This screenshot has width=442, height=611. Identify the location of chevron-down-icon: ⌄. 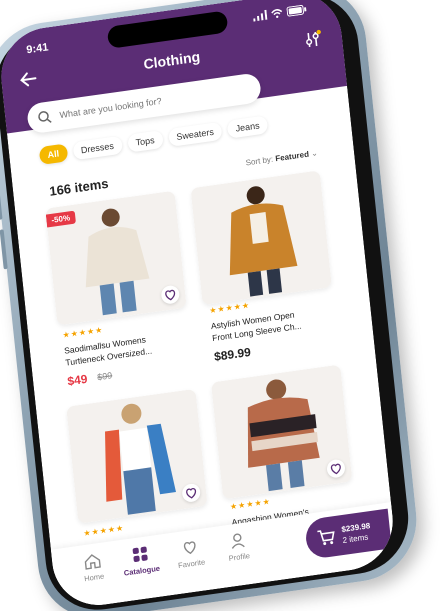
(314, 153).